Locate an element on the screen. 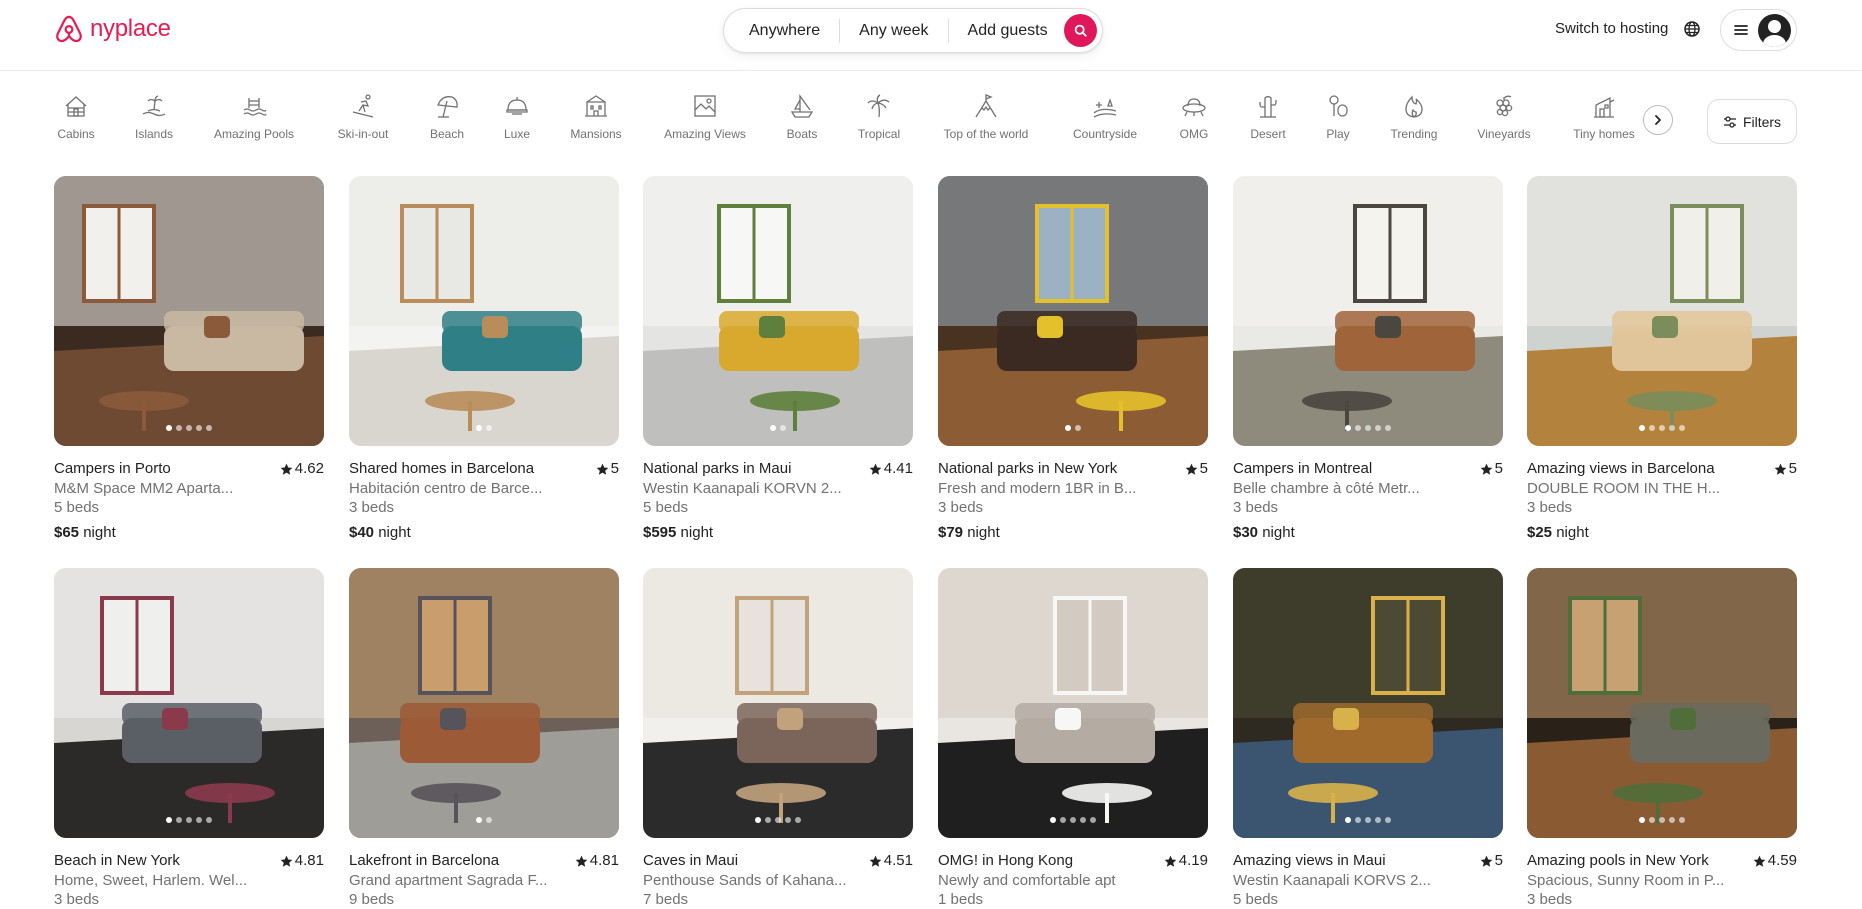 The width and height of the screenshot is (1862, 909). search-who: Add guests is located at coordinates (1005, 31).